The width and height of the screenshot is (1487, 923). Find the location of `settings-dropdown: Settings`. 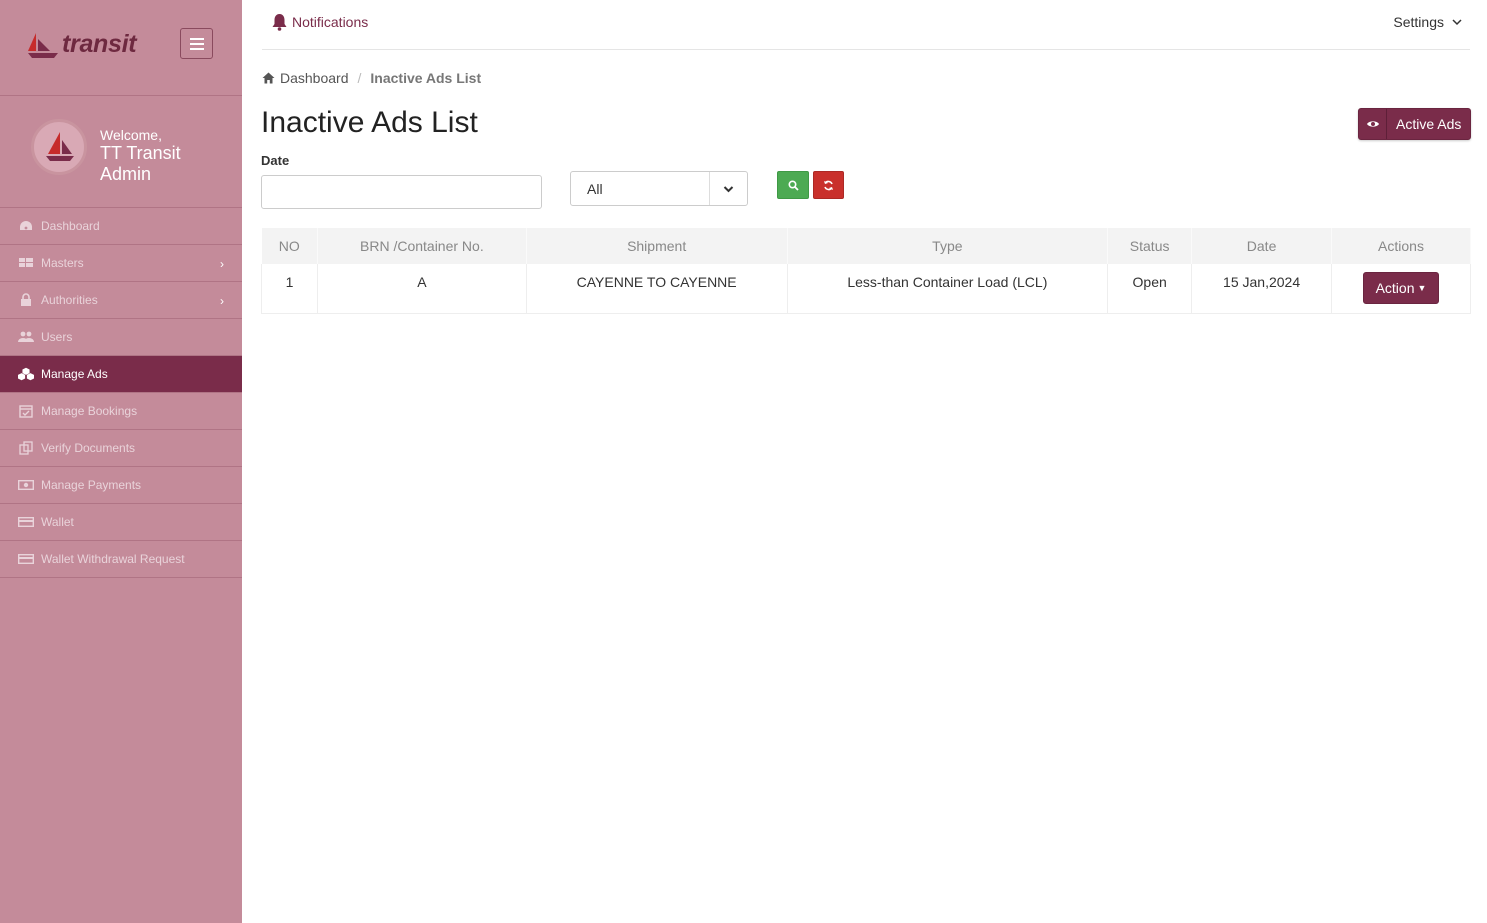

settings-dropdown: Settings is located at coordinates (1427, 22).